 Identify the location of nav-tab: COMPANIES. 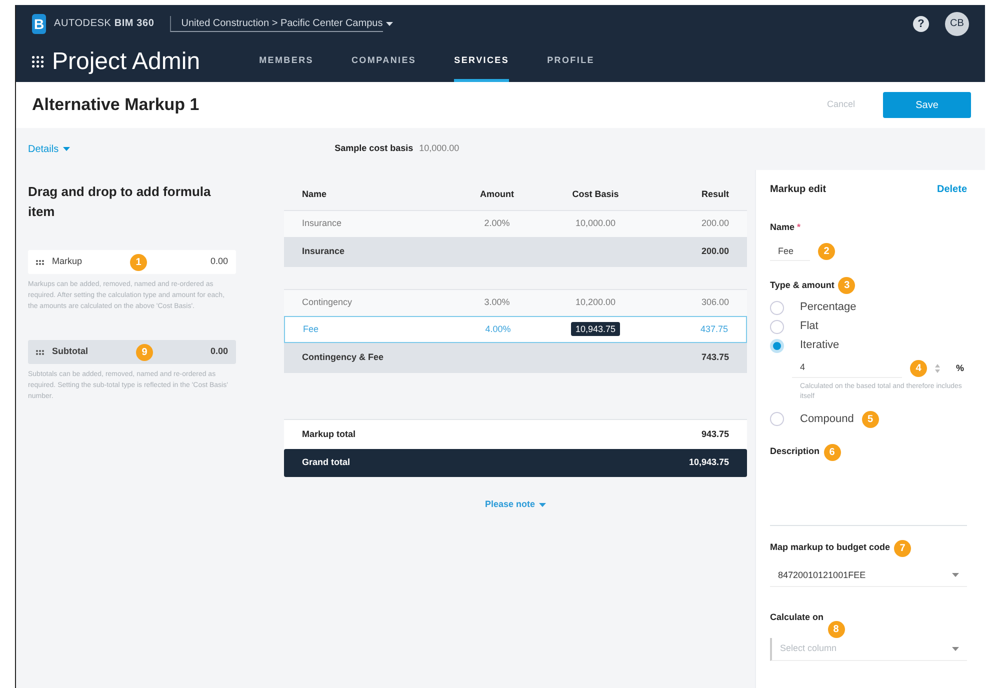
(383, 62).